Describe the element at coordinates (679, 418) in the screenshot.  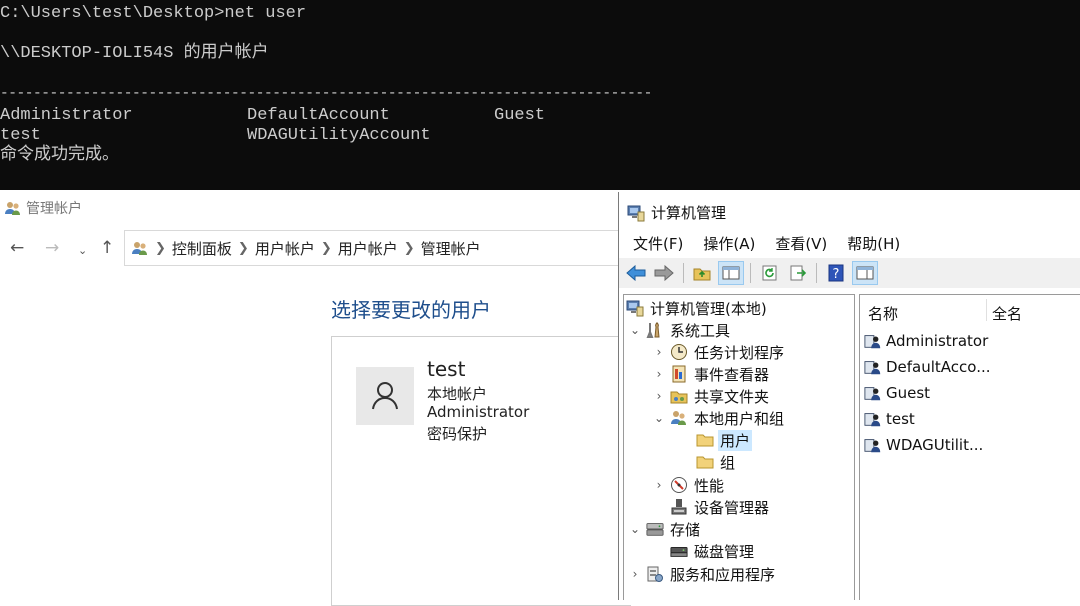
I see `users-groups-icon` at that location.